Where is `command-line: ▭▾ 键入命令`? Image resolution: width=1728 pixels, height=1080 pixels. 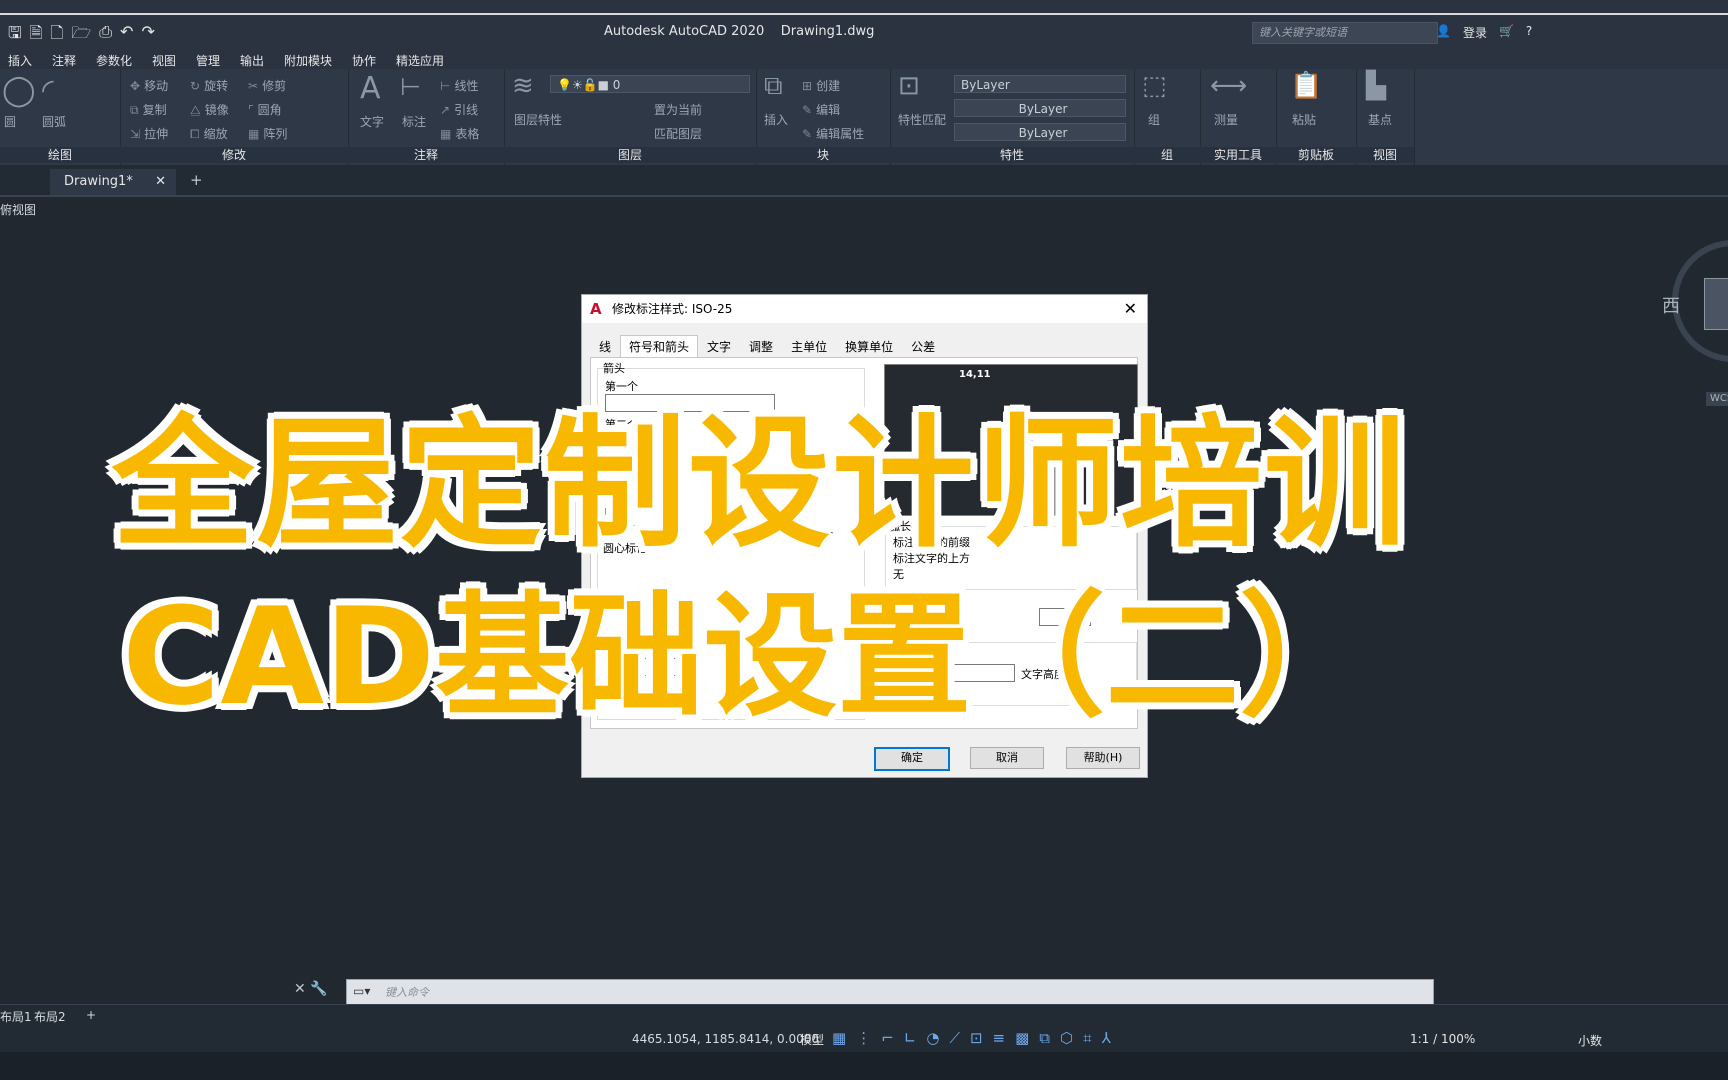
command-line: ▭▾ 键入命令 is located at coordinates (890, 992).